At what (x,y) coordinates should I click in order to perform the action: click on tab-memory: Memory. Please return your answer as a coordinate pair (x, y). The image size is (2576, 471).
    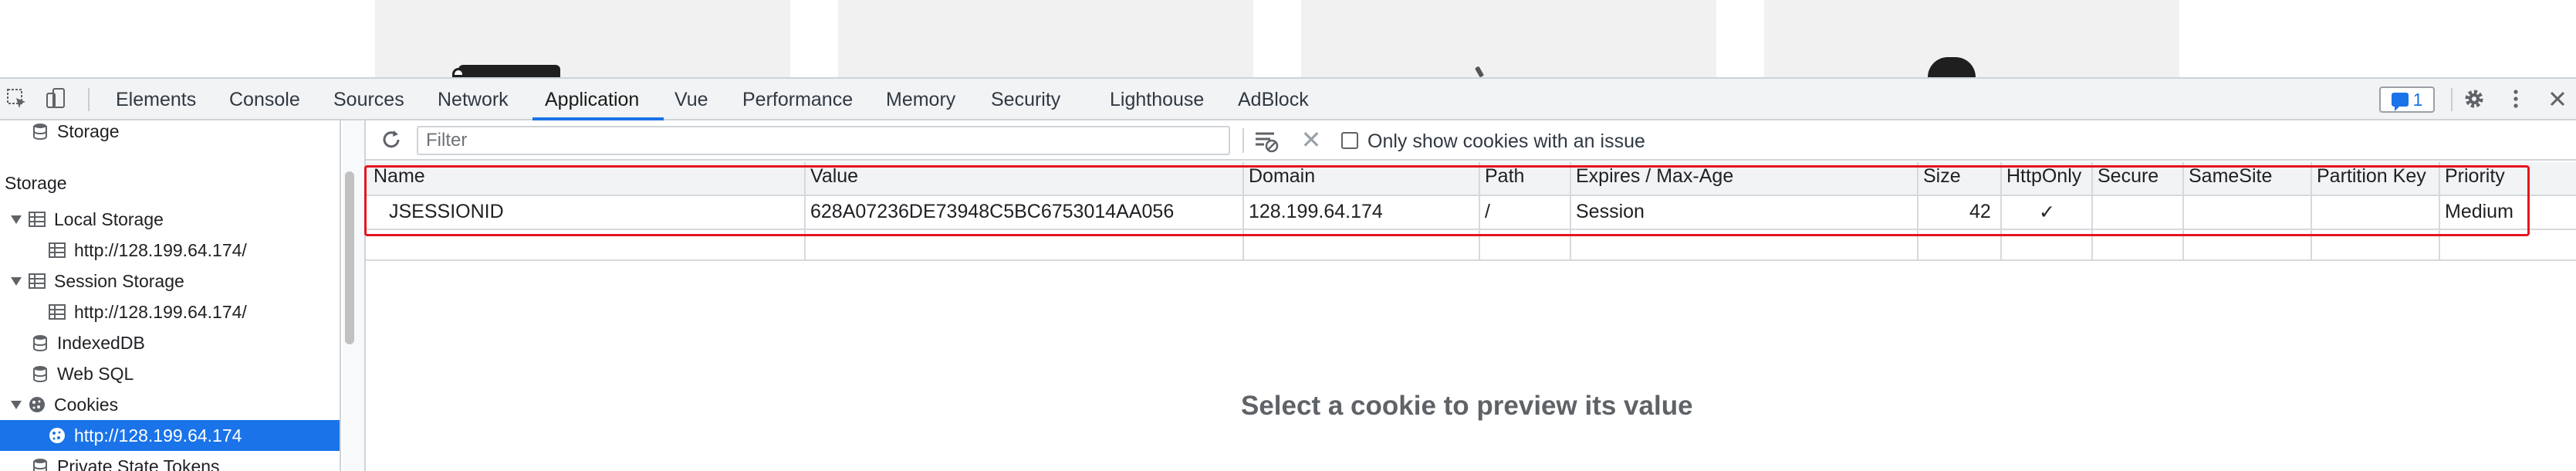
    Looking at the image, I should click on (920, 99).